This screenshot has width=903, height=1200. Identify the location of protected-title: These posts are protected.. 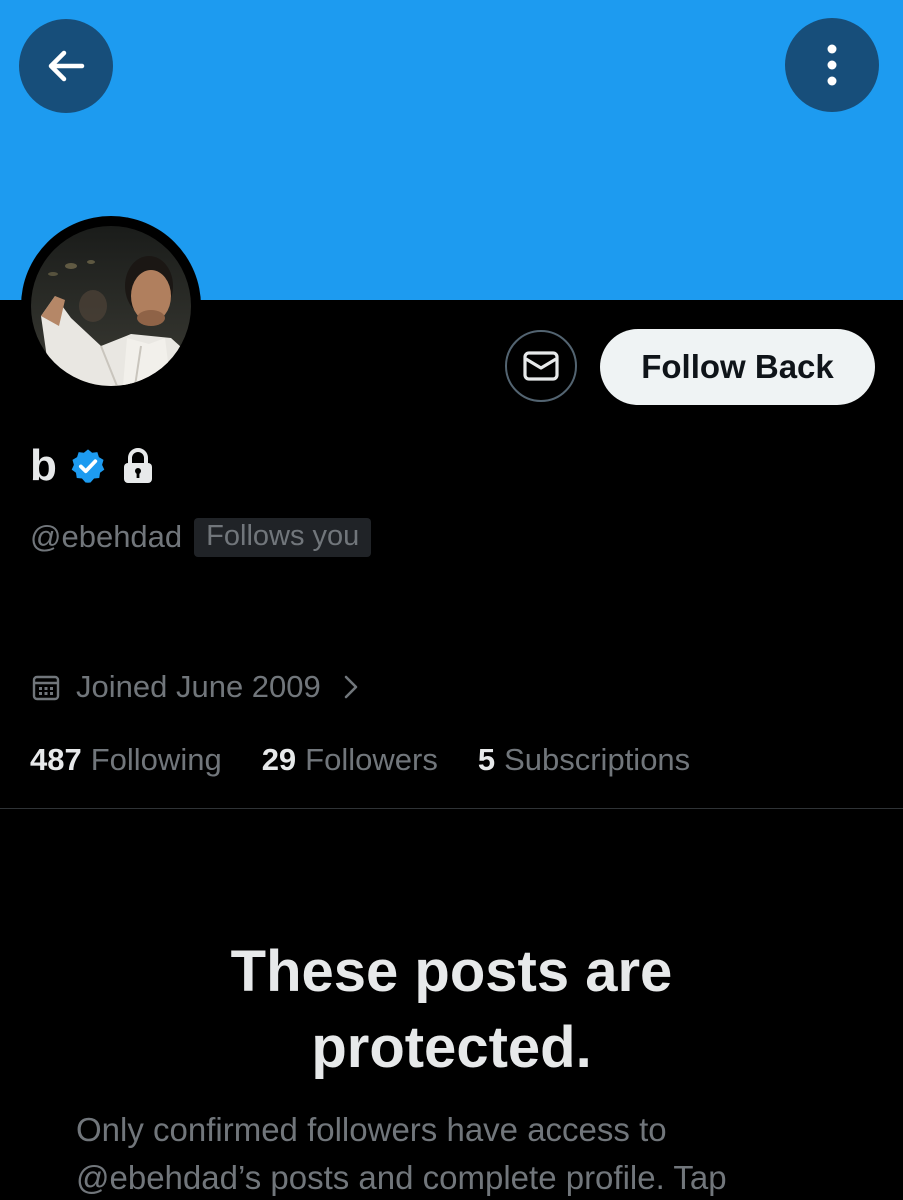
(451, 1010).